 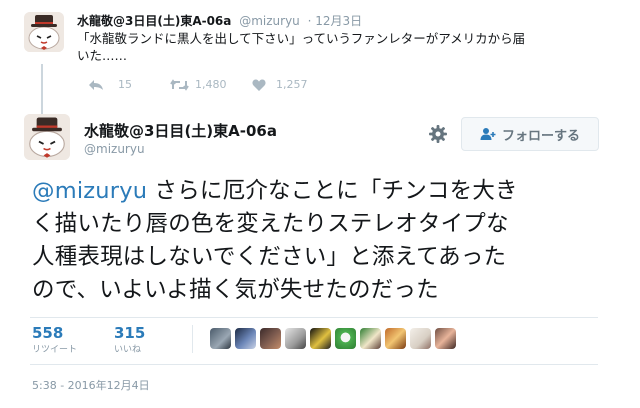 I want to click on like-count: 1,257, so click(x=292, y=84).